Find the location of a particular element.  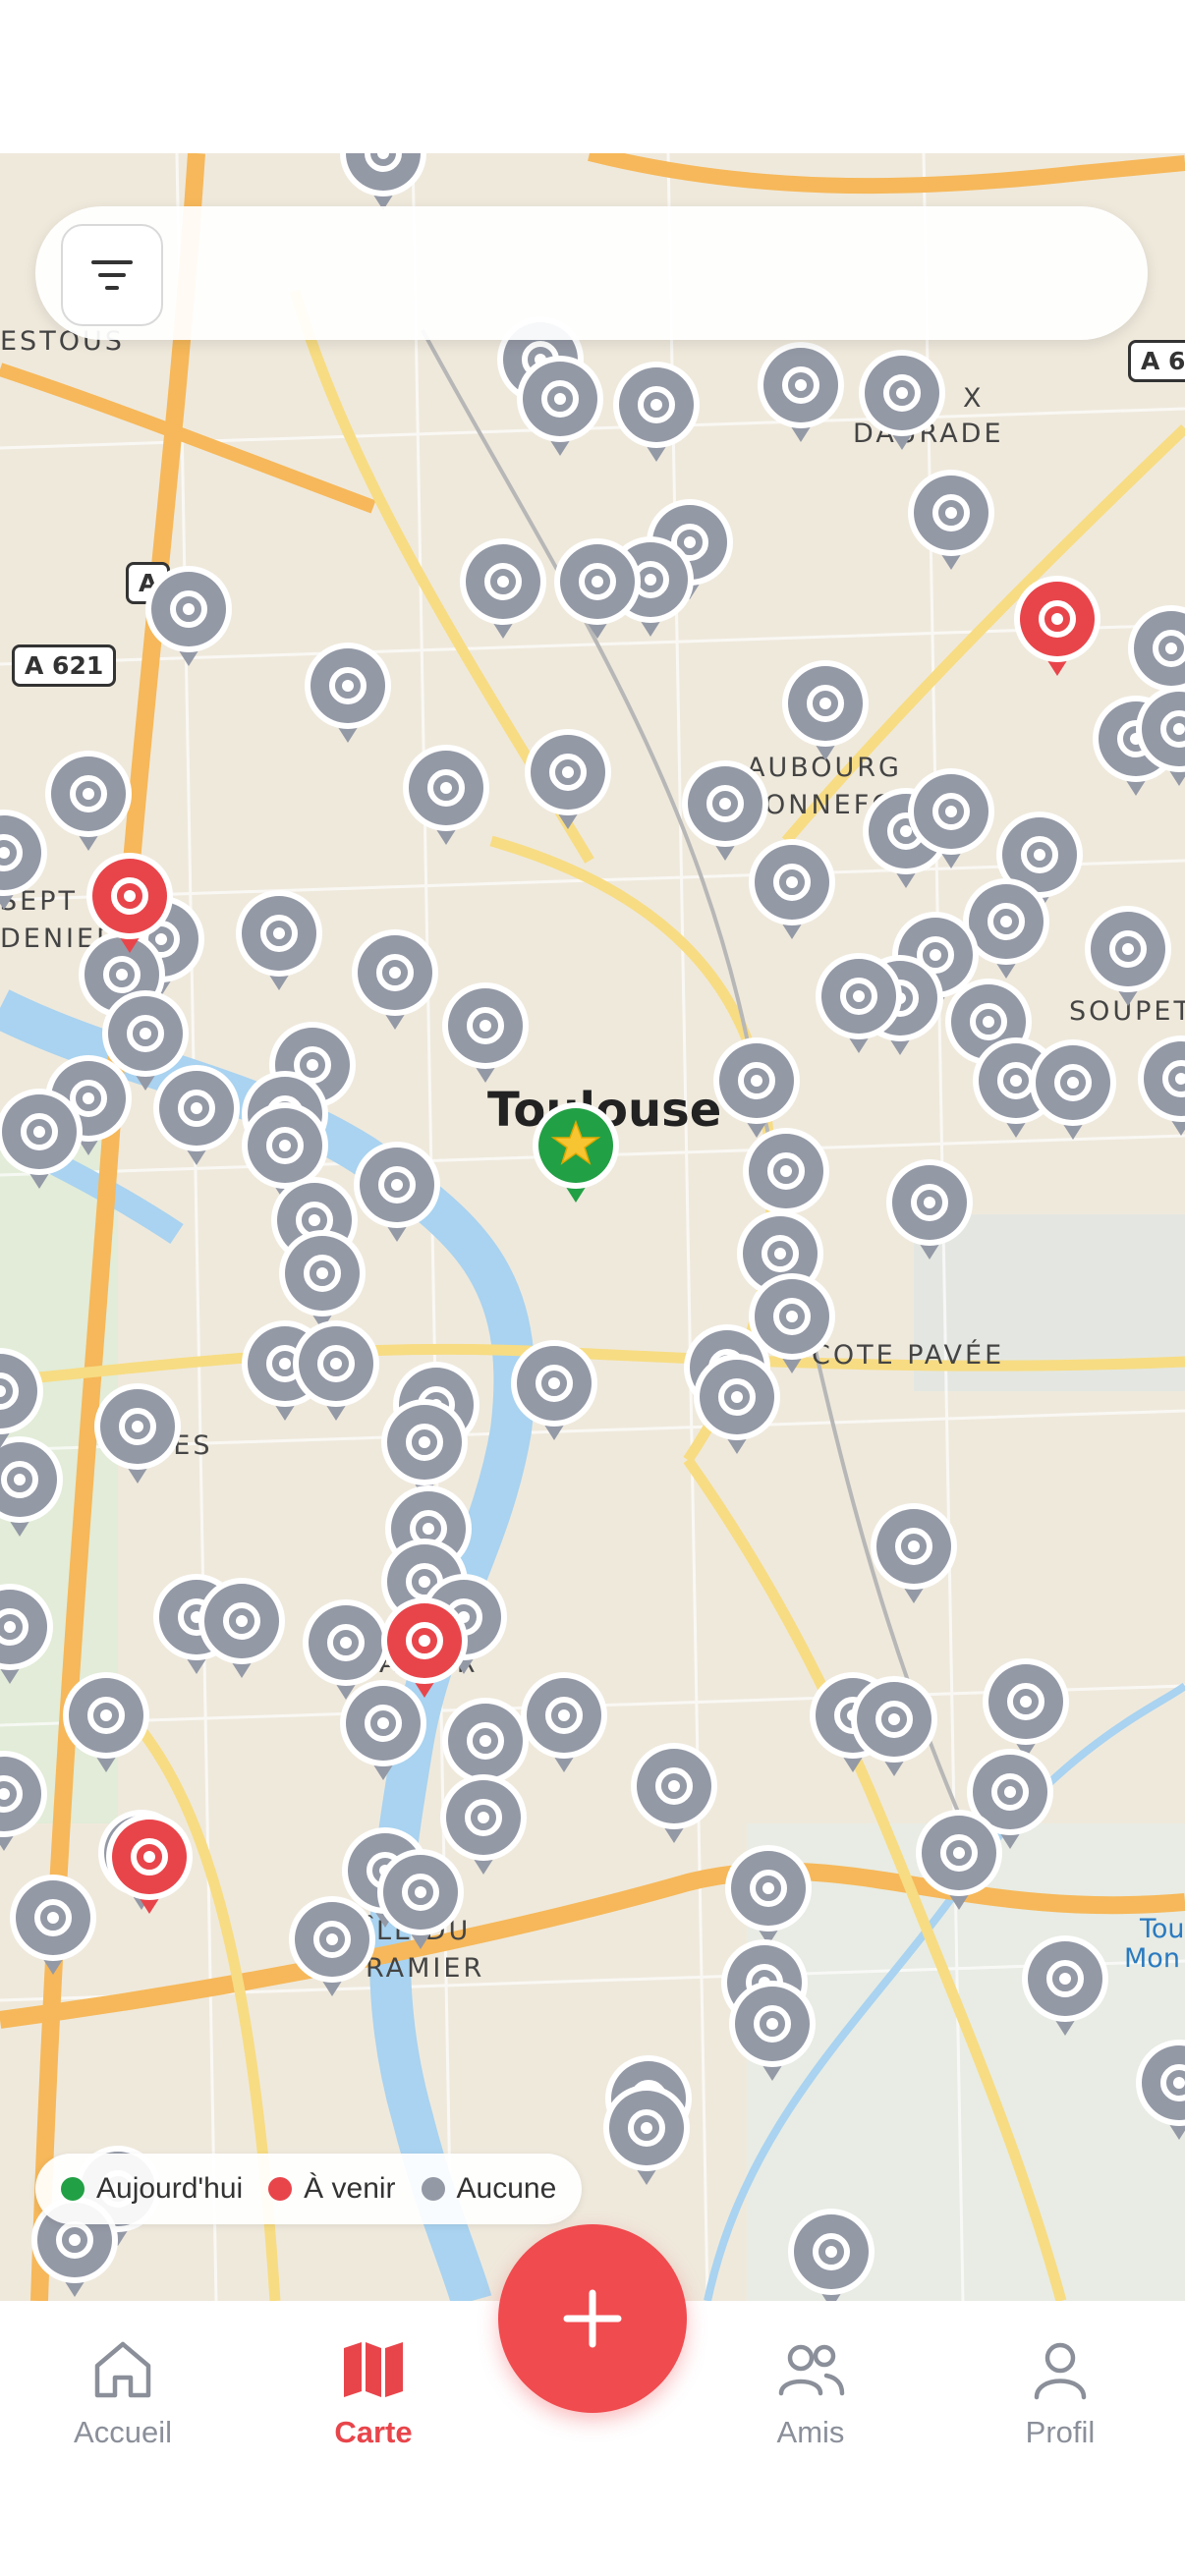

legend-item-upcoming: À venir is located at coordinates (332, 2189).